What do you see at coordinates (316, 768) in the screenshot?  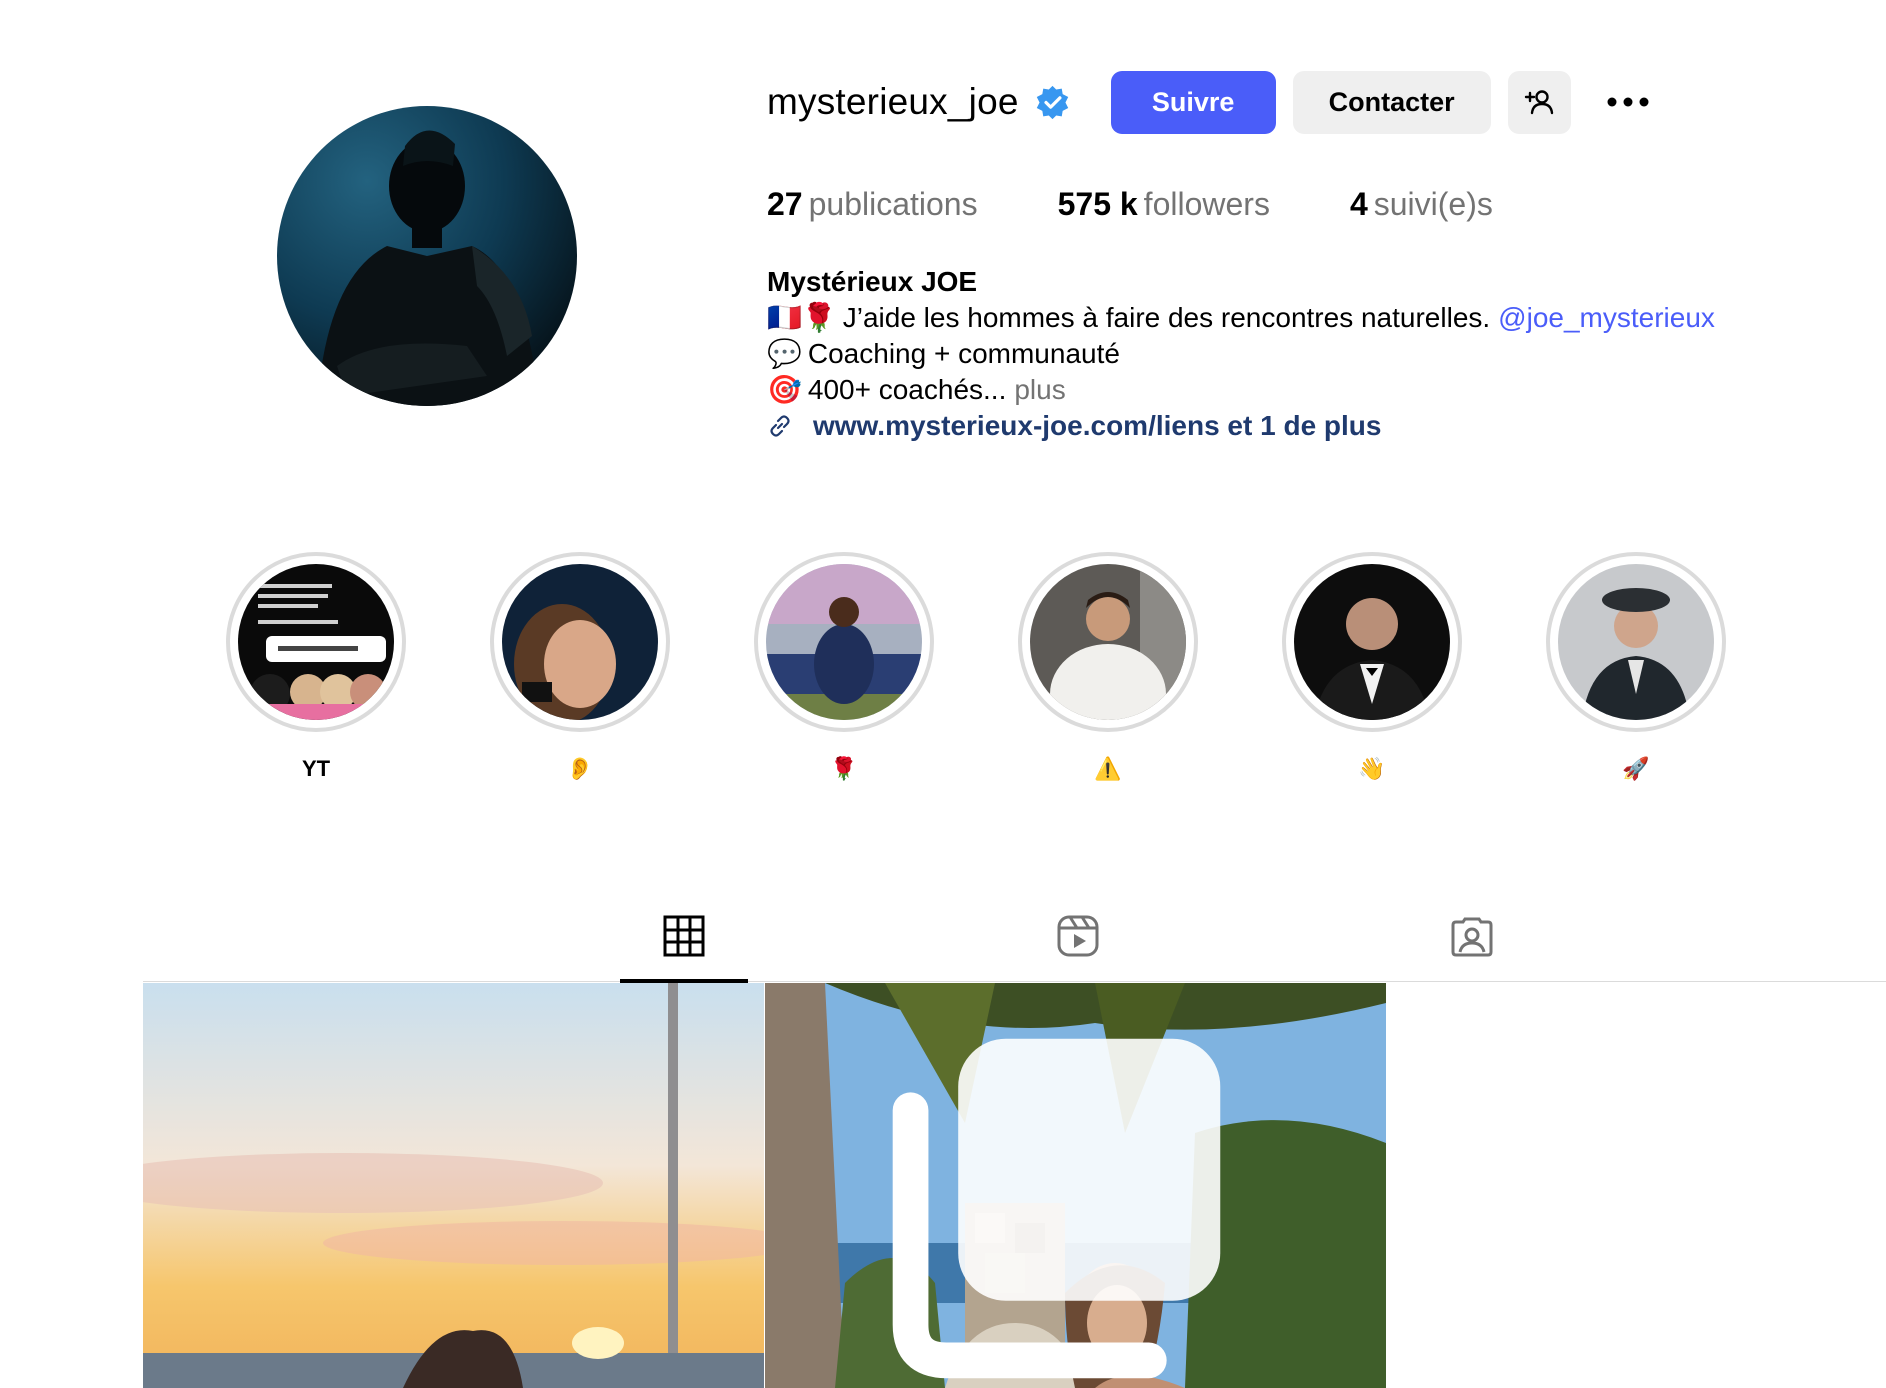 I see `highlight-label: YT` at bounding box center [316, 768].